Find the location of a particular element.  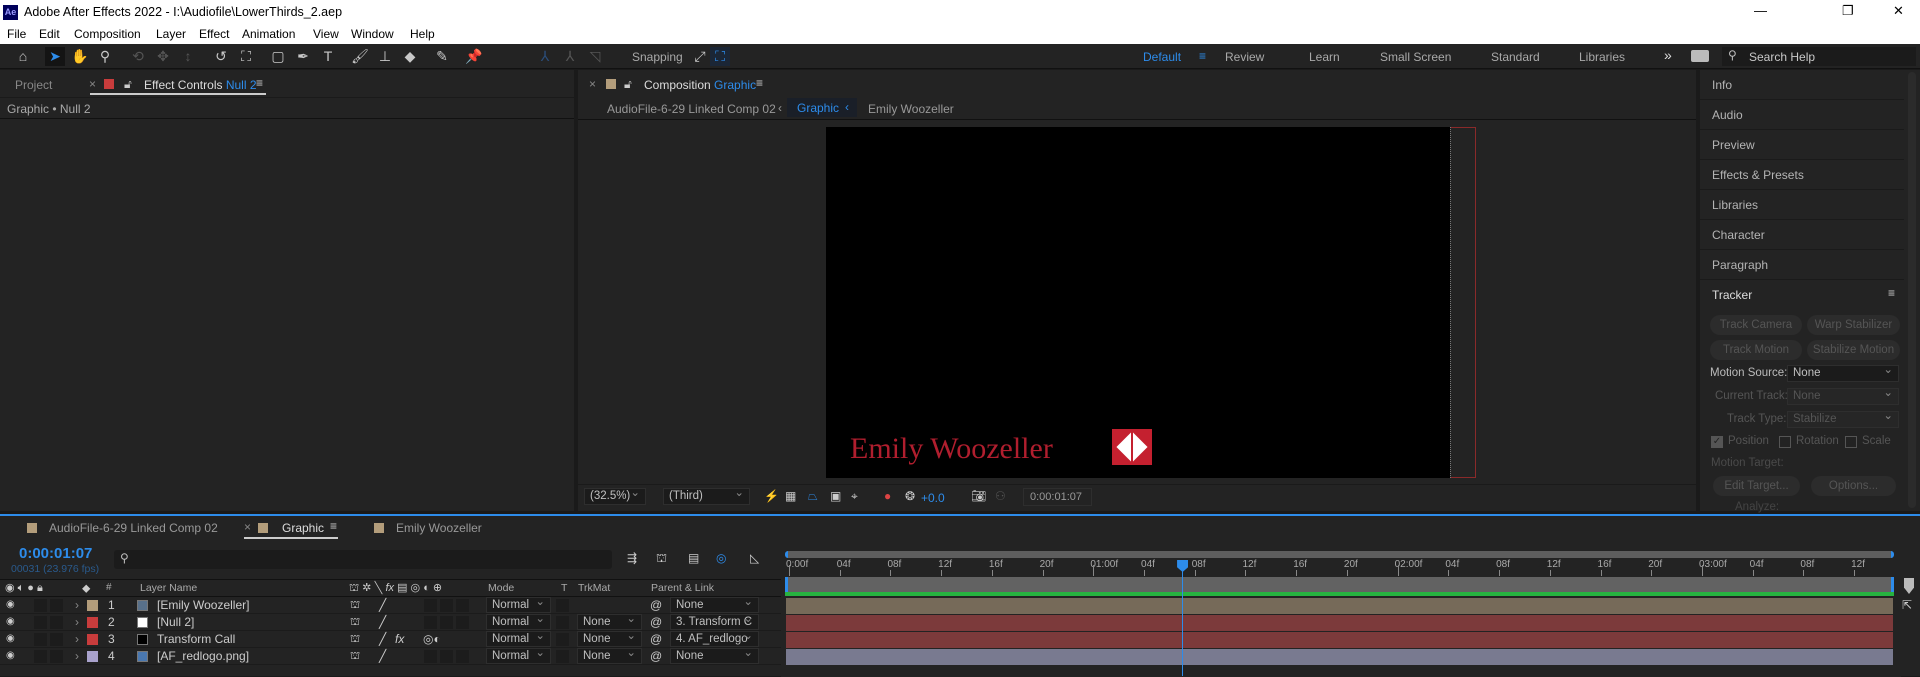

time-navigator is located at coordinates (1339, 554).